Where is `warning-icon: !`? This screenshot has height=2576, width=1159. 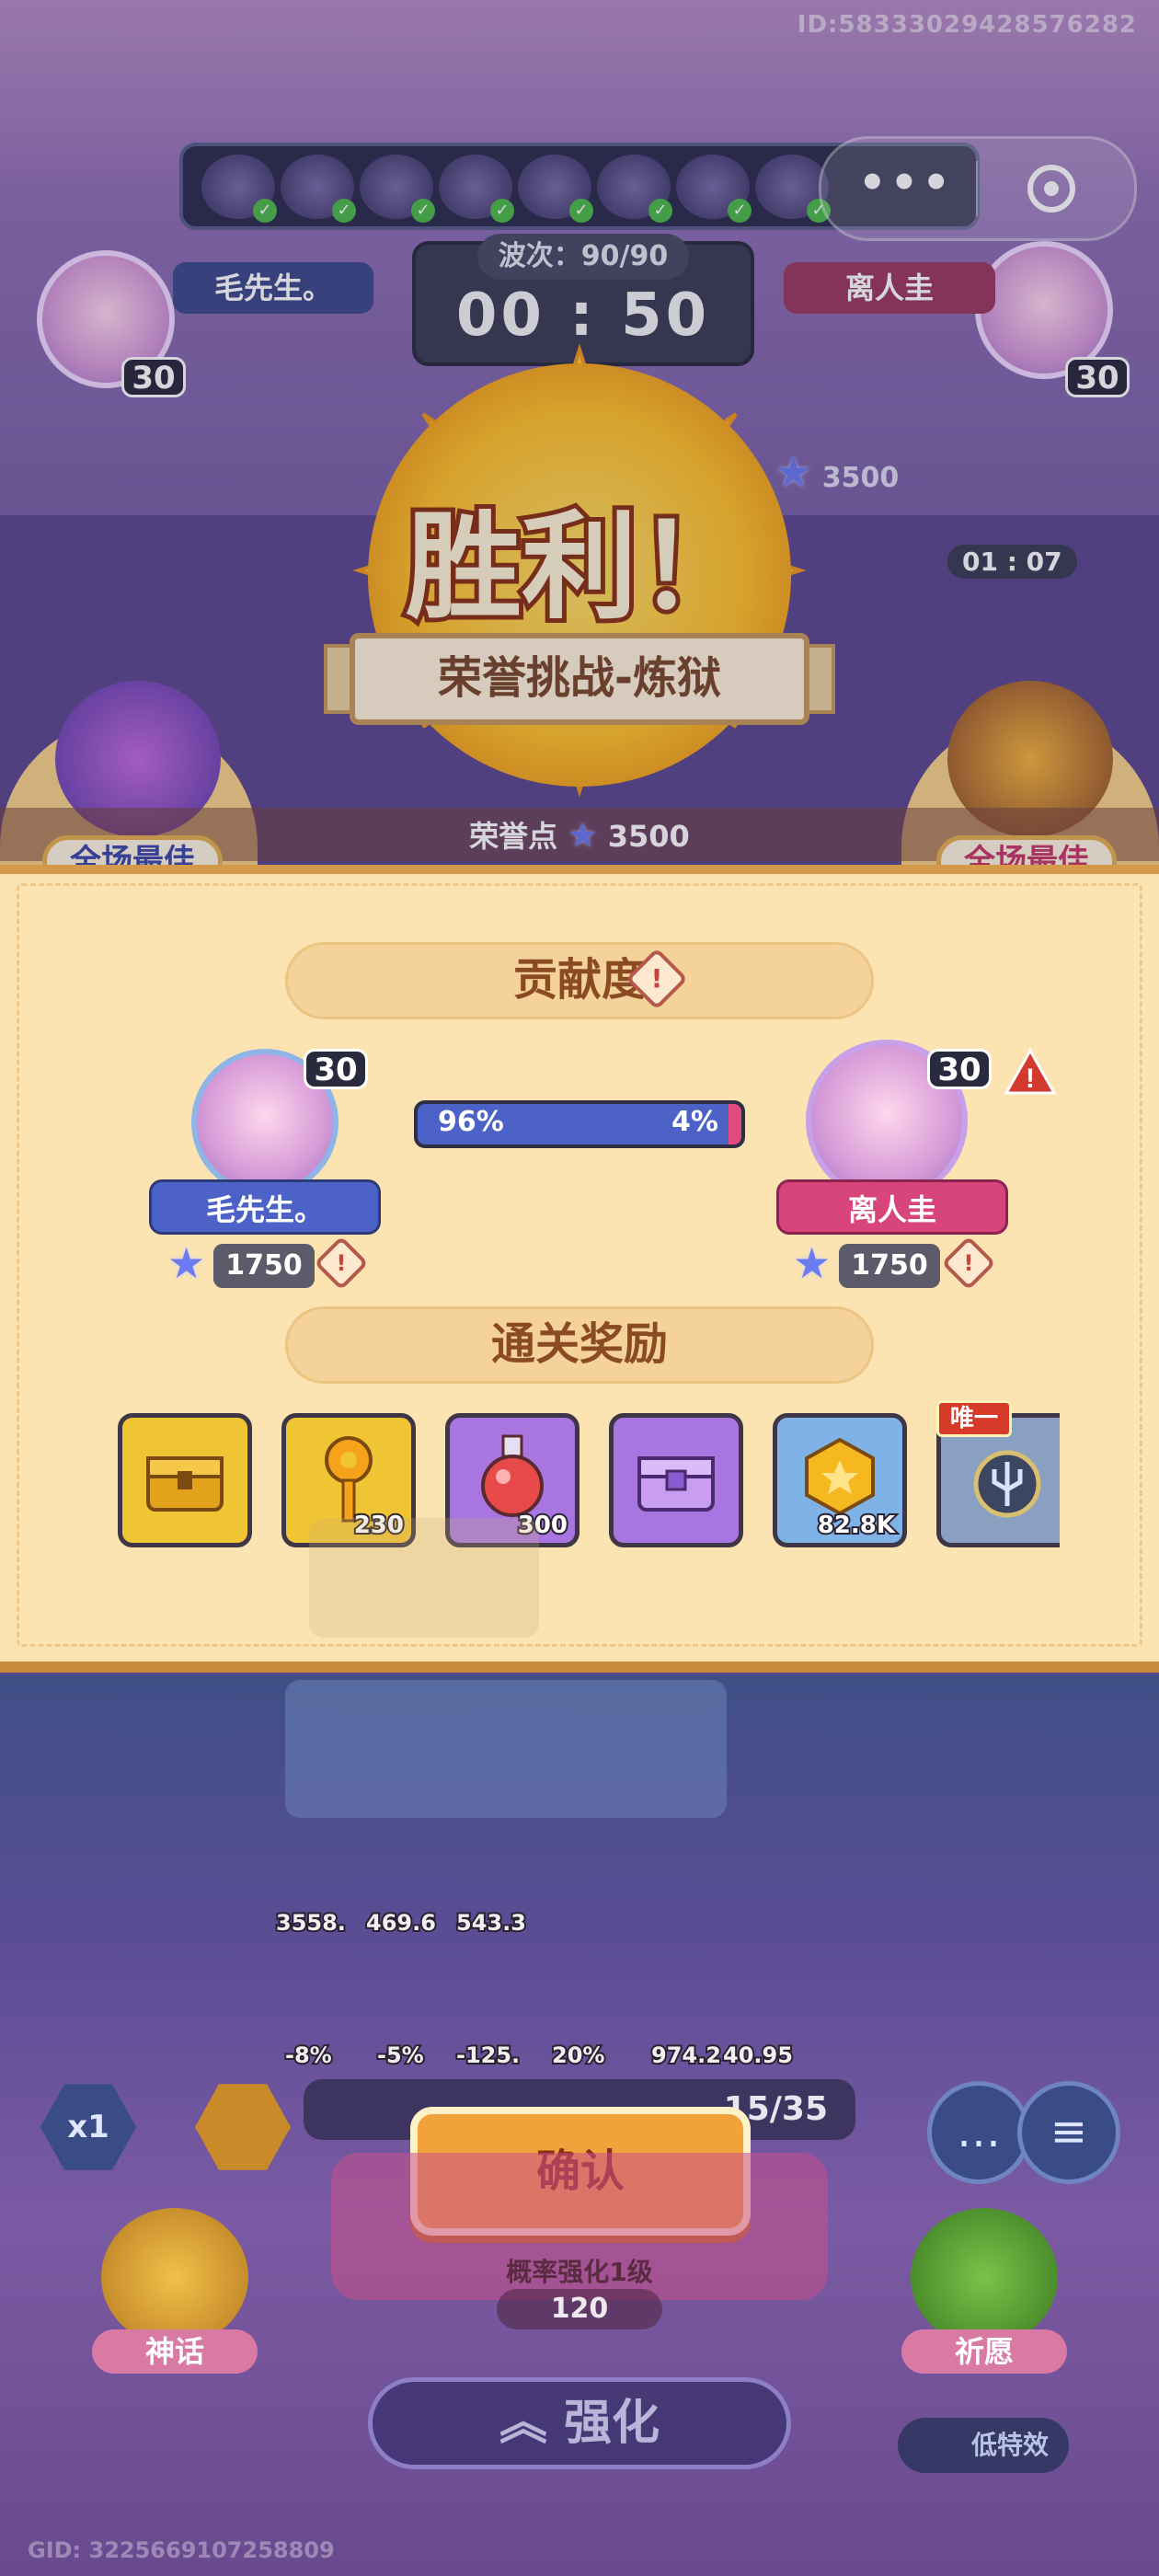 warning-icon: ! is located at coordinates (1030, 1072).